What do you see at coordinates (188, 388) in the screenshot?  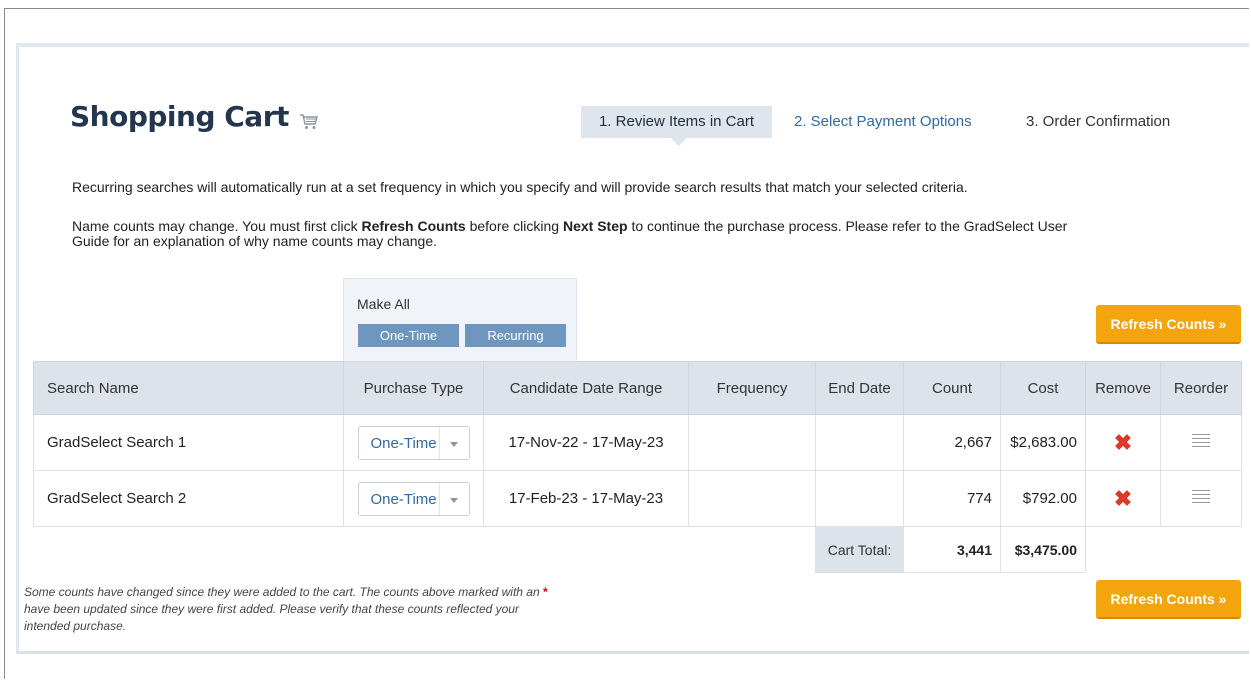 I see `header-search-name: Search Name` at bounding box center [188, 388].